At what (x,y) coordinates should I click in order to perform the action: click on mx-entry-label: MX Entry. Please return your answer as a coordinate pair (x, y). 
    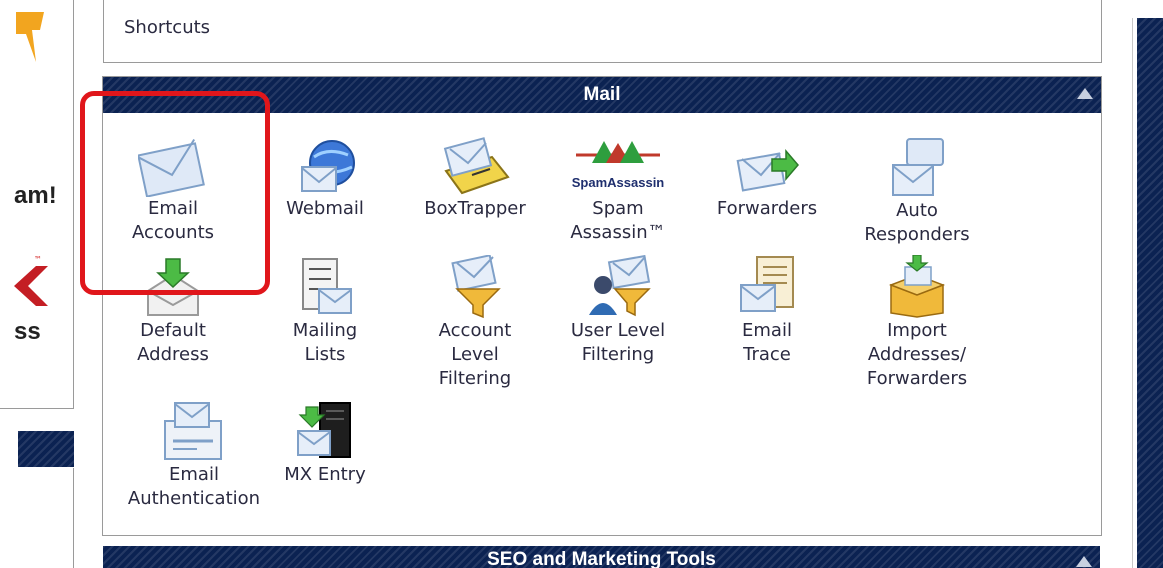
    Looking at the image, I should click on (325, 474).